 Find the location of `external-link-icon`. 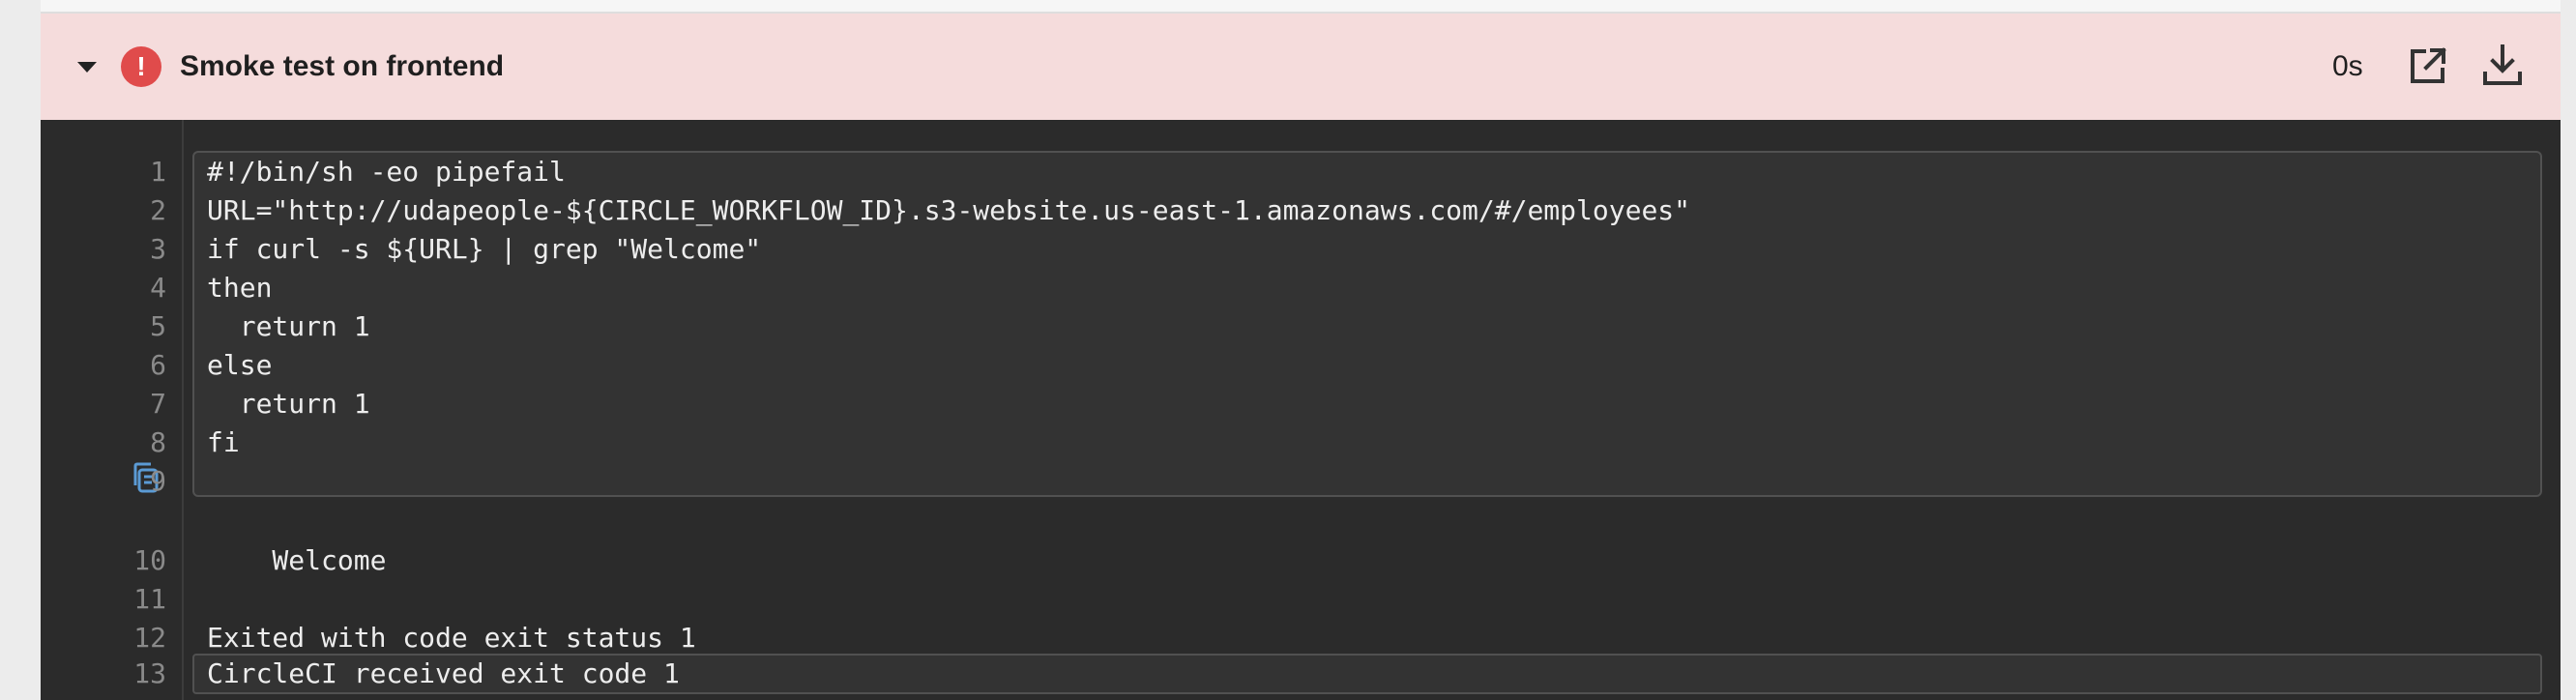

external-link-icon is located at coordinates (2428, 66).